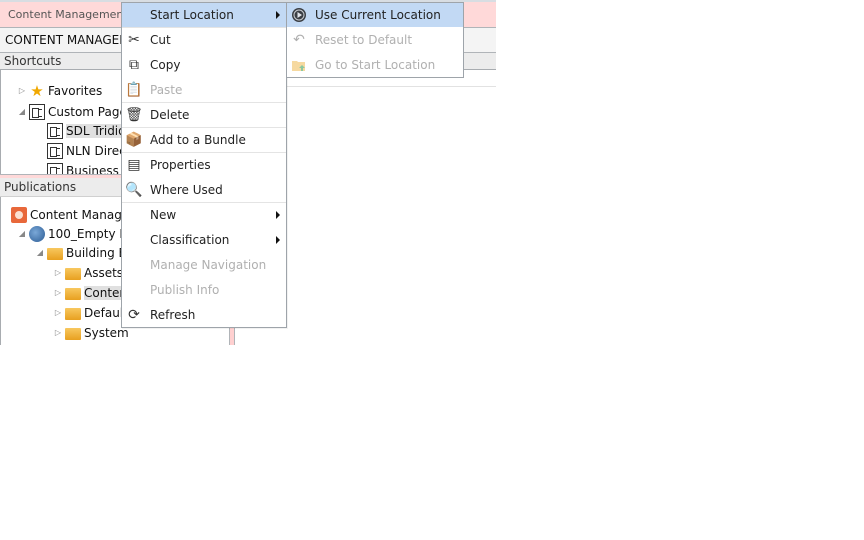 The image size is (864, 540). Describe the element at coordinates (204, 40) in the screenshot. I see `menu-item-cut: ✂ Cut` at that location.